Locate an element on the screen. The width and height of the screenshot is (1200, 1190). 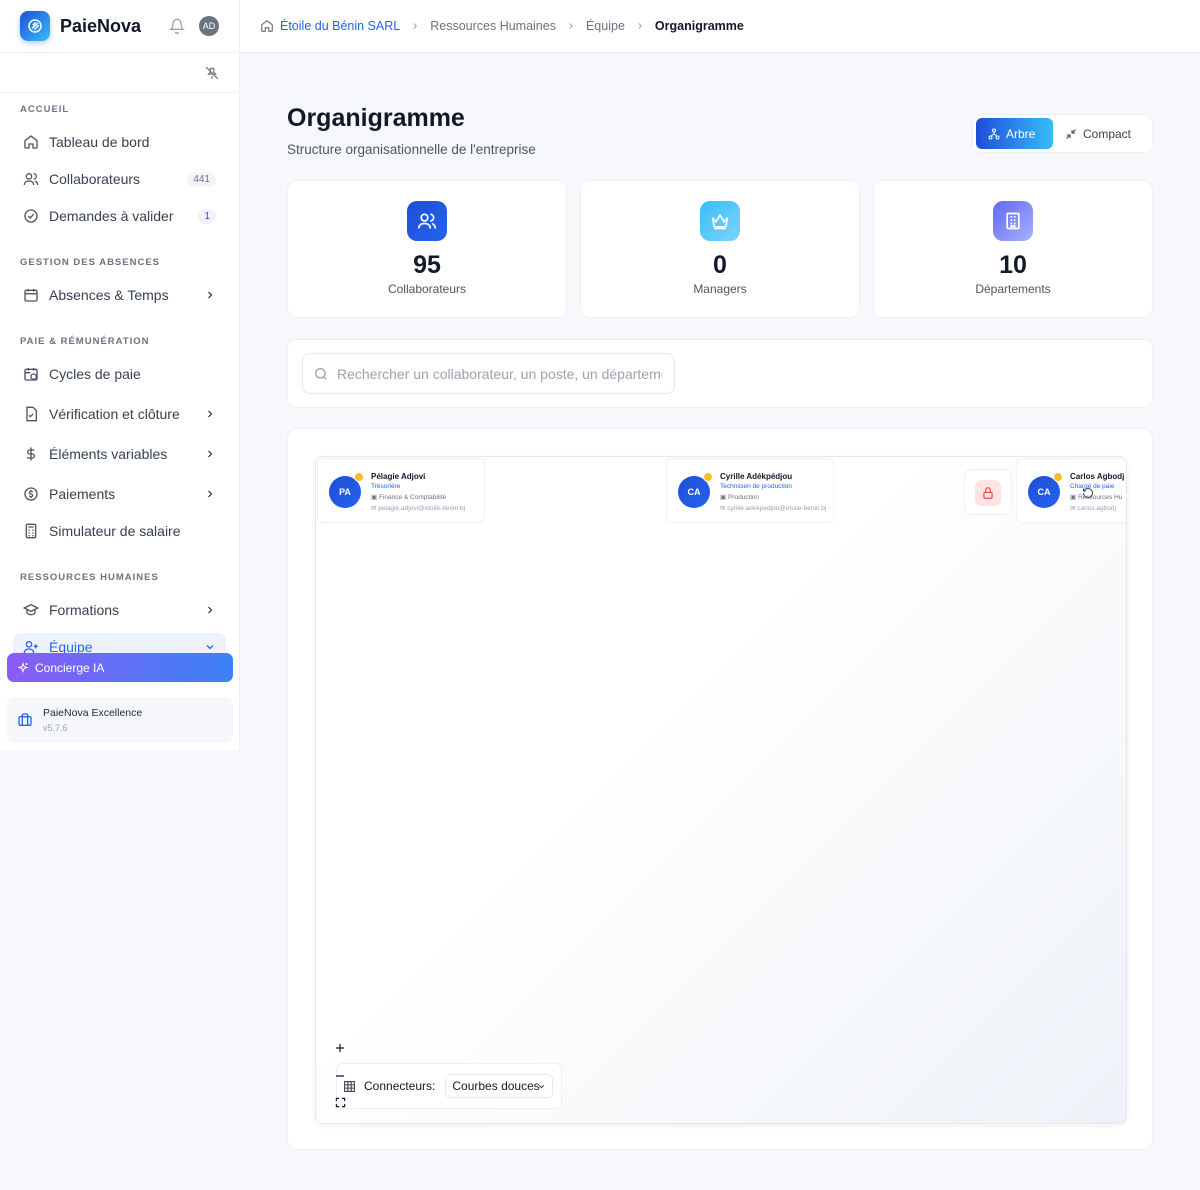
count-badge: 1 is located at coordinates (207, 216).